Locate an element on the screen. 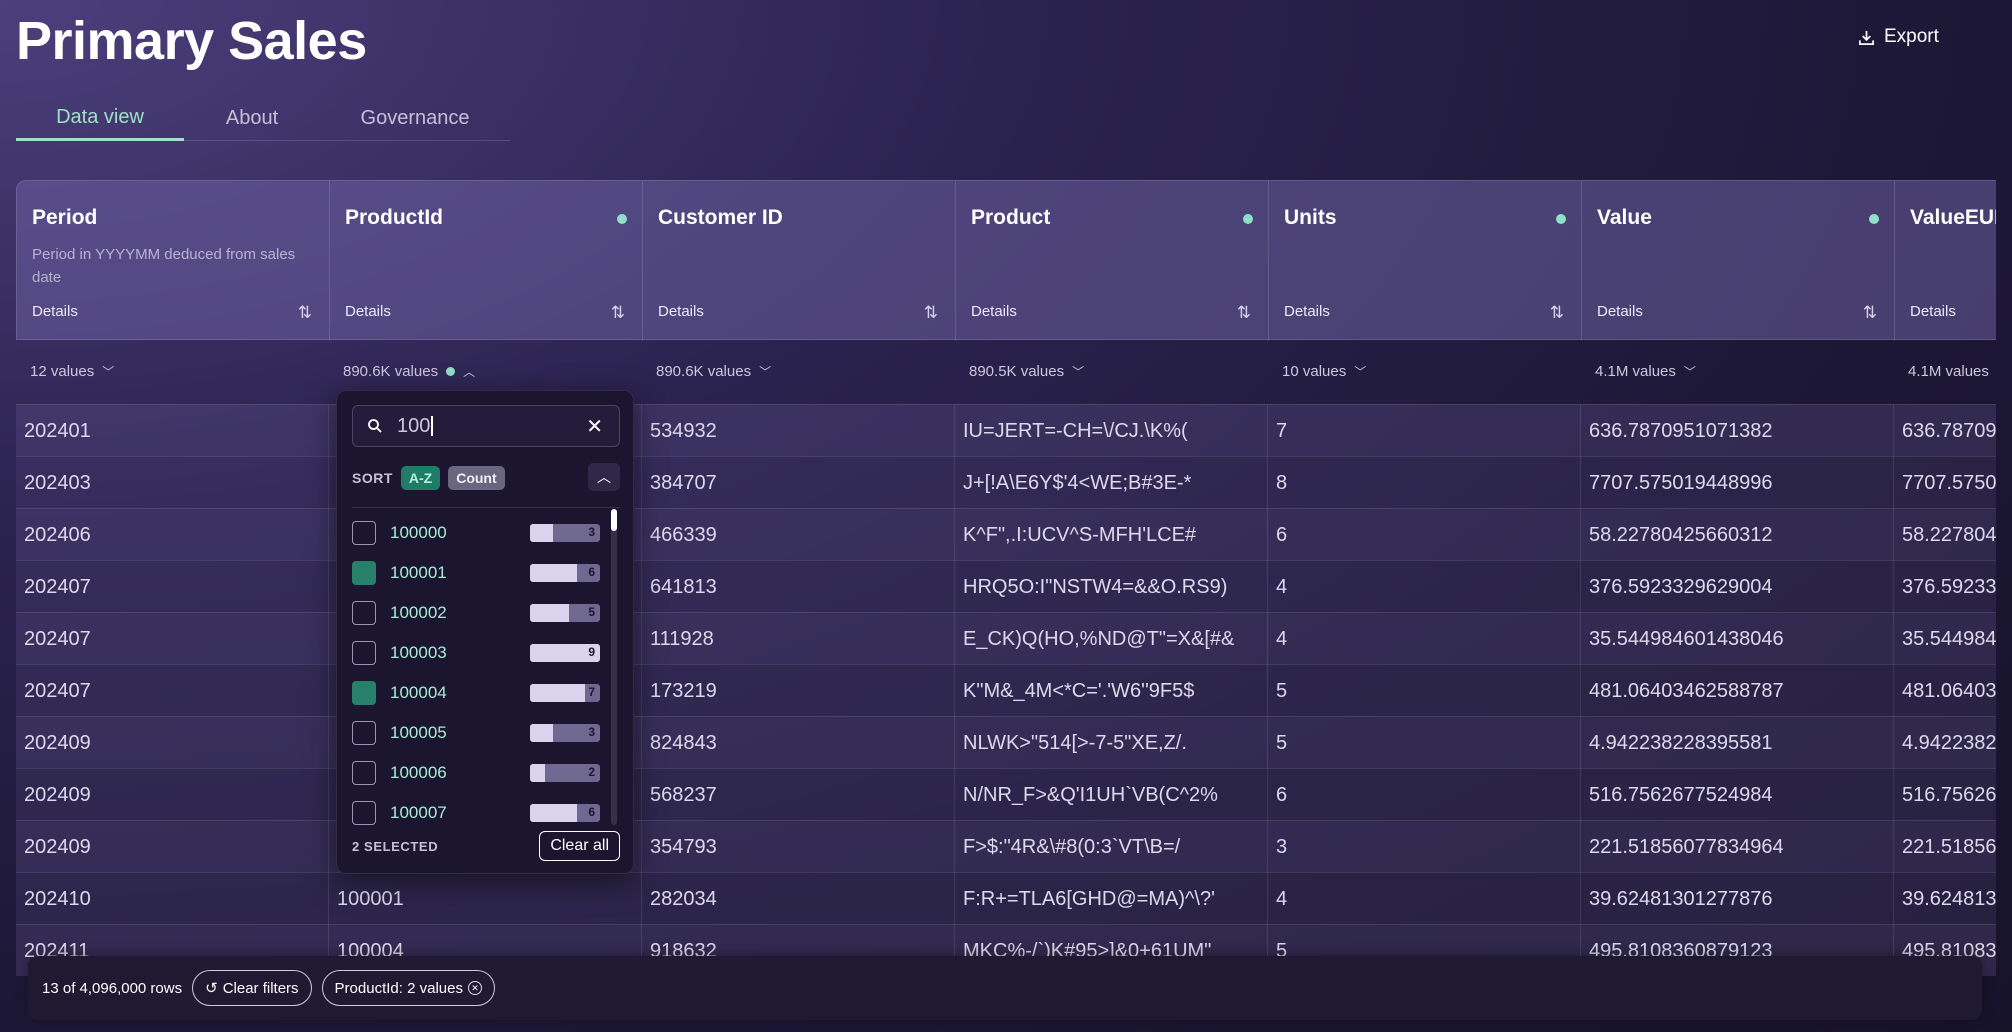  clear-filters-button: ↺ Clear filters is located at coordinates (252, 988).